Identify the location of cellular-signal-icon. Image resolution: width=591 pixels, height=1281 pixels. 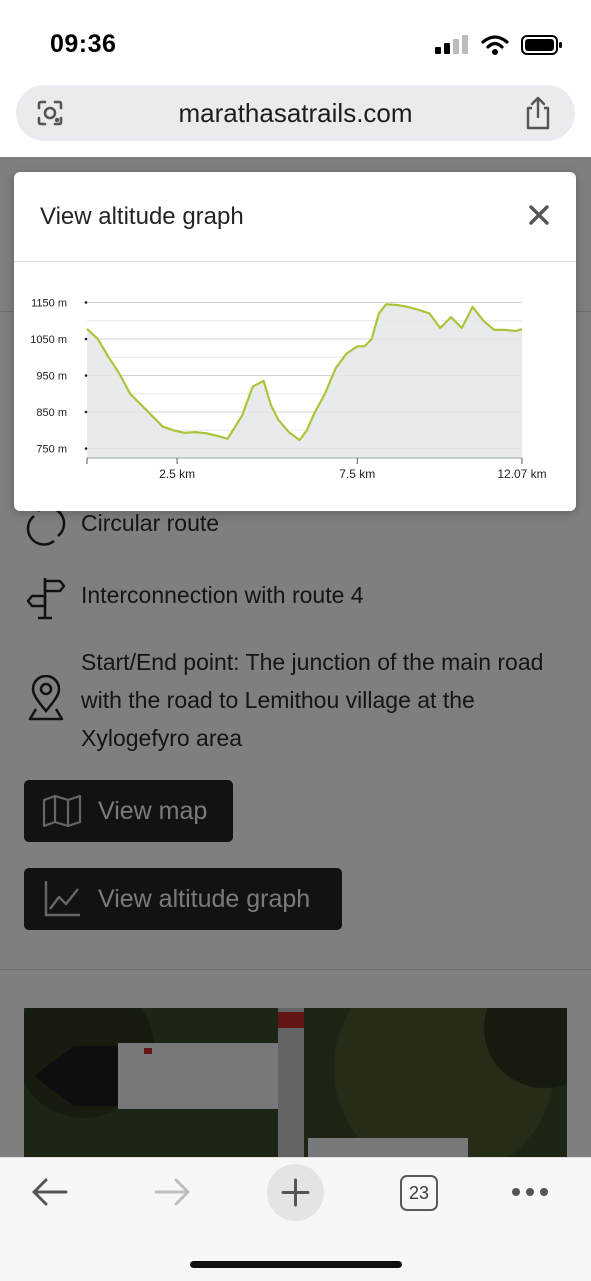
(451, 44).